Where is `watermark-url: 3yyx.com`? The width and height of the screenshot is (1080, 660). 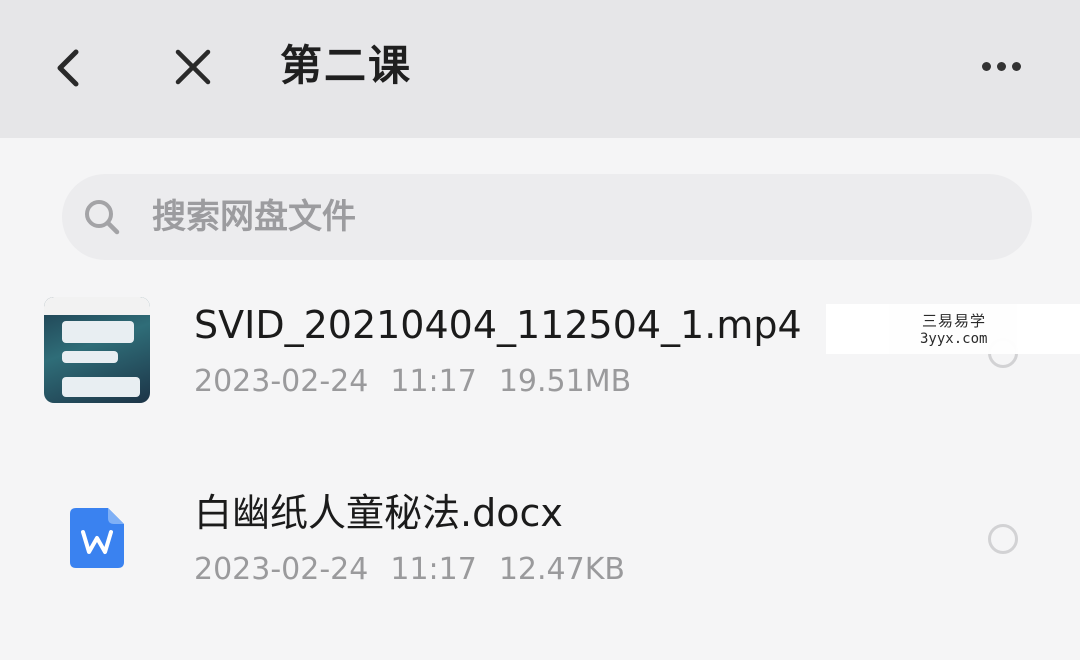
watermark-url: 3yyx.com is located at coordinates (954, 339).